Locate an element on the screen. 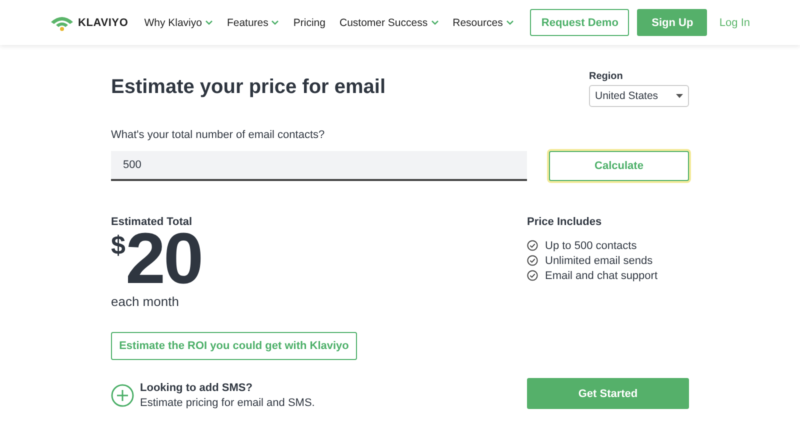  sms-title: Looking to add SMS? is located at coordinates (197, 388).